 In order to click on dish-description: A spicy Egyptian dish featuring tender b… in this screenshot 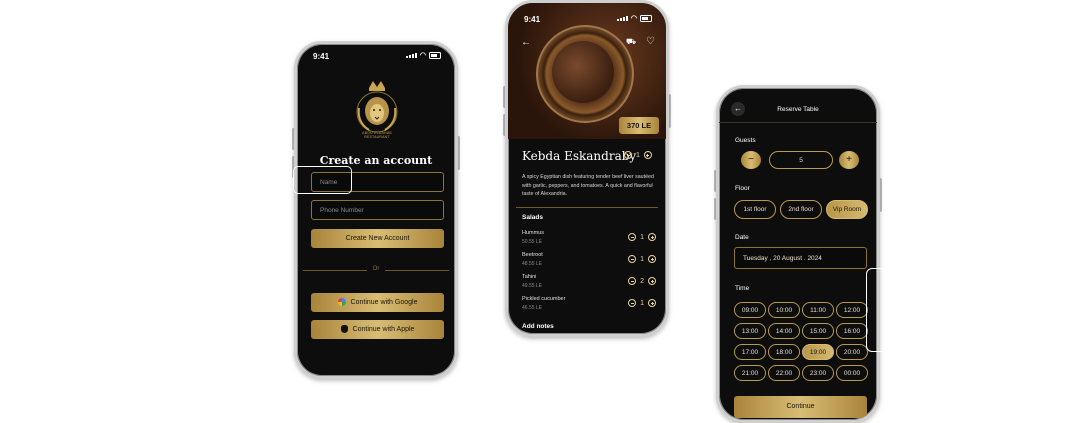, I will do `click(588, 185)`.